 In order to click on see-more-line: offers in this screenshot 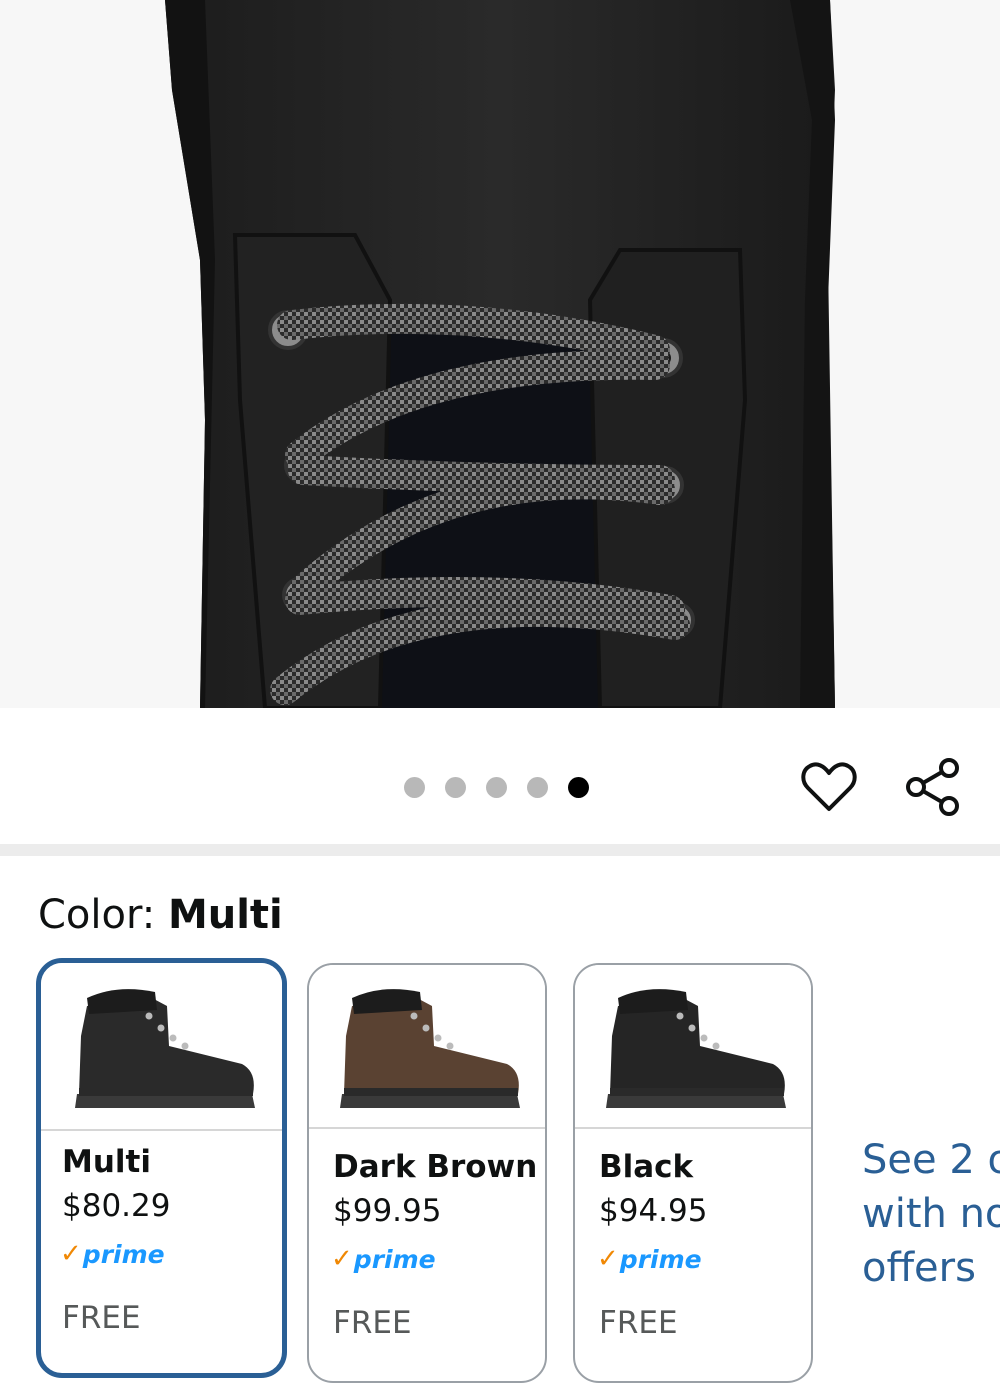, I will do `click(919, 1268)`.